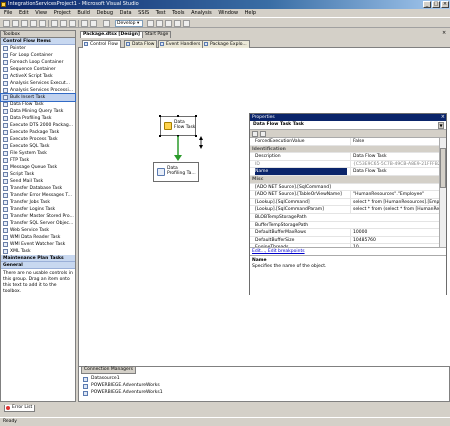  What do you see at coordinates (101, 379) in the screenshot?
I see `connection-item: Datasource1` at bounding box center [101, 379].